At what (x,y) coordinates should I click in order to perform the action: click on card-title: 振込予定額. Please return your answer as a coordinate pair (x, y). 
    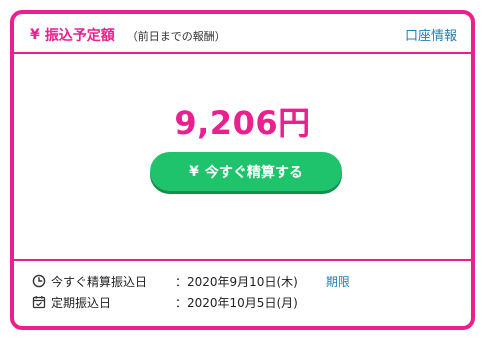
    Looking at the image, I should click on (79, 36).